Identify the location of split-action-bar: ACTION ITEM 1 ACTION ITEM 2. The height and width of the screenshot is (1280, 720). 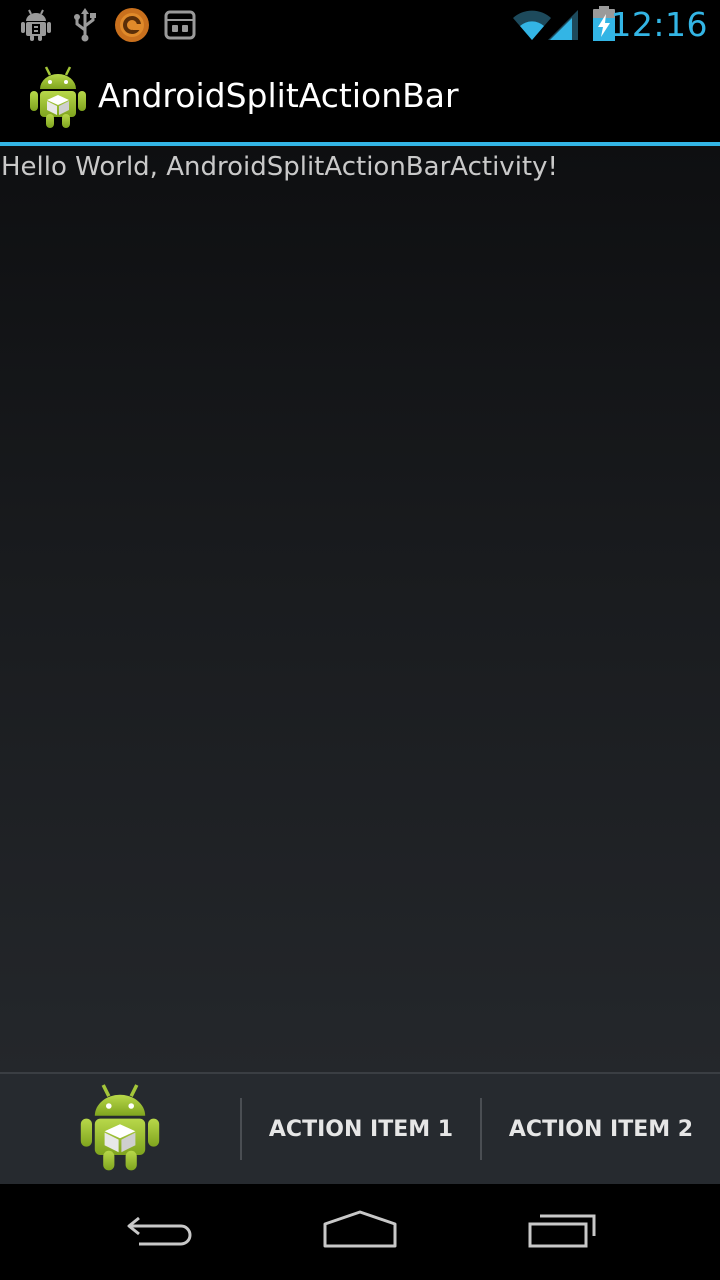
(360, 1128).